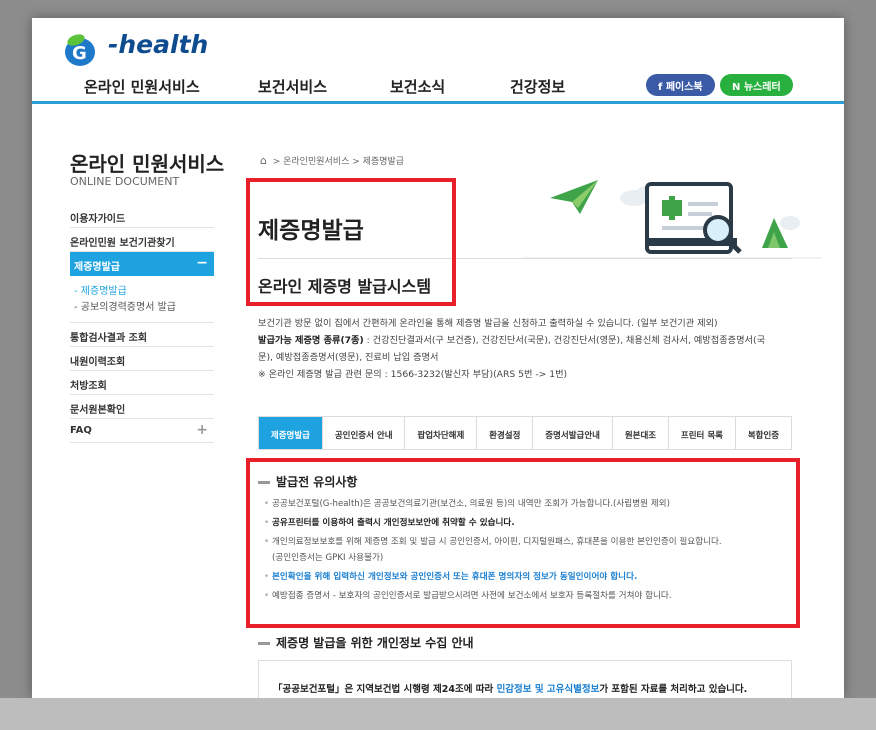  Describe the element at coordinates (505, 433) in the screenshot. I see `tab-settings: 환경설정` at that location.